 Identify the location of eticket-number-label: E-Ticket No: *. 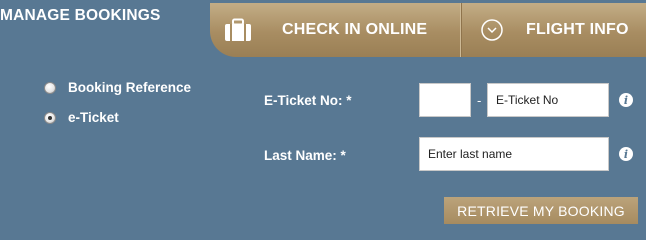
(308, 100).